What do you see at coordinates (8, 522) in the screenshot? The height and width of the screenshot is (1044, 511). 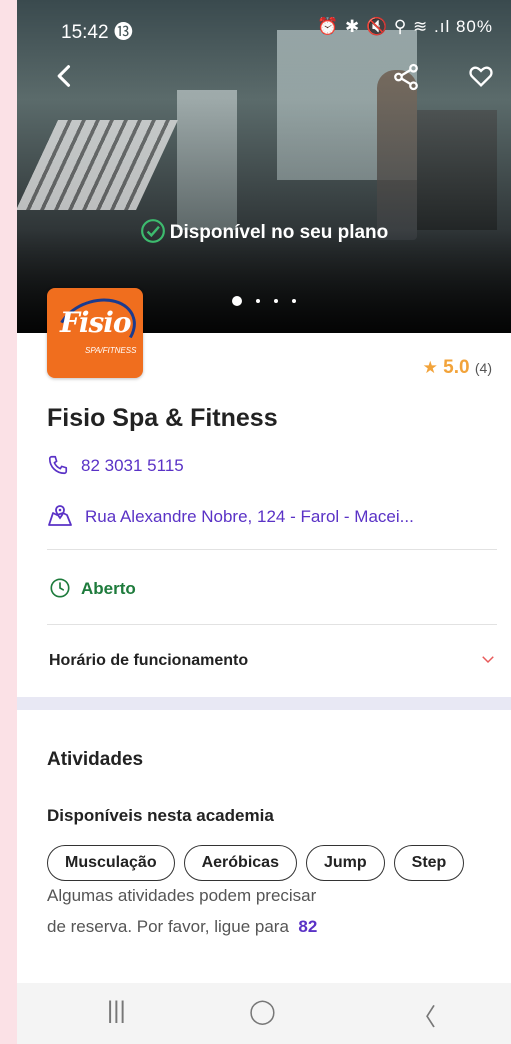 I see `background-strip` at bounding box center [8, 522].